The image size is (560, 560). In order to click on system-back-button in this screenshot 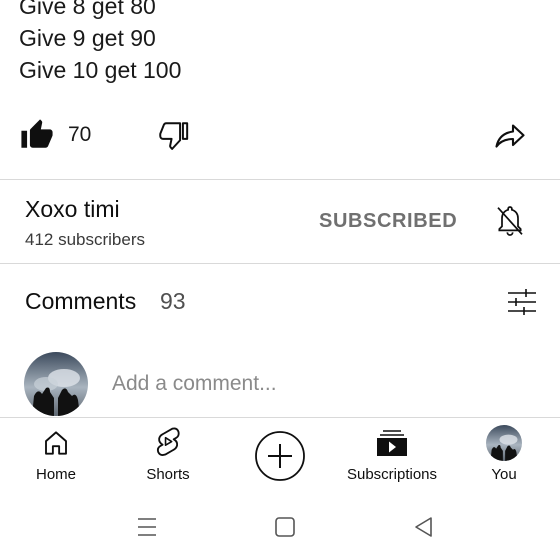, I will do `click(423, 529)`.